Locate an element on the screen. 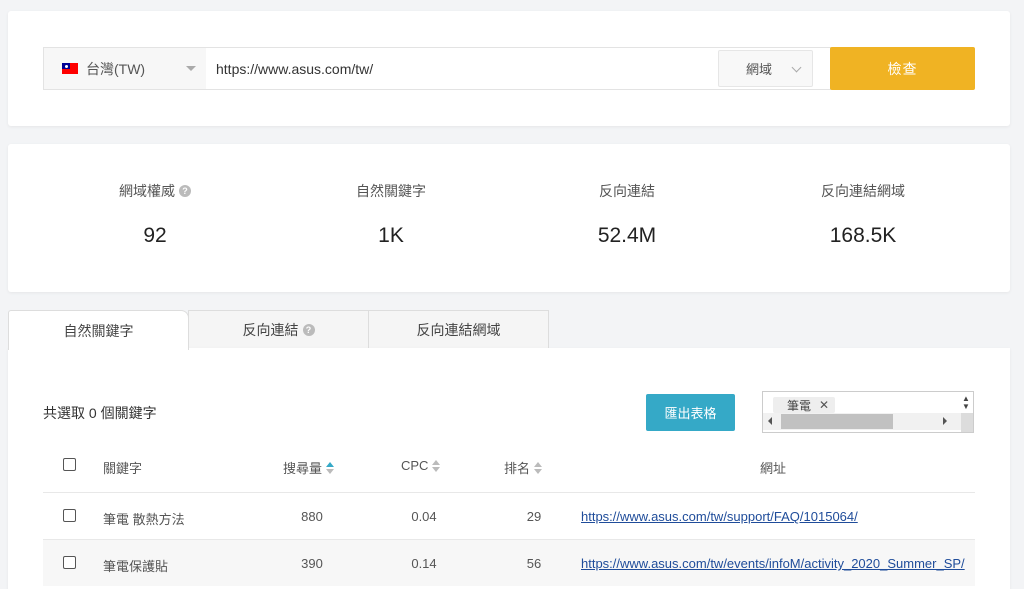 This screenshot has width=1024, height=589. tab-label: 自然關鍵字 is located at coordinates (98, 330).